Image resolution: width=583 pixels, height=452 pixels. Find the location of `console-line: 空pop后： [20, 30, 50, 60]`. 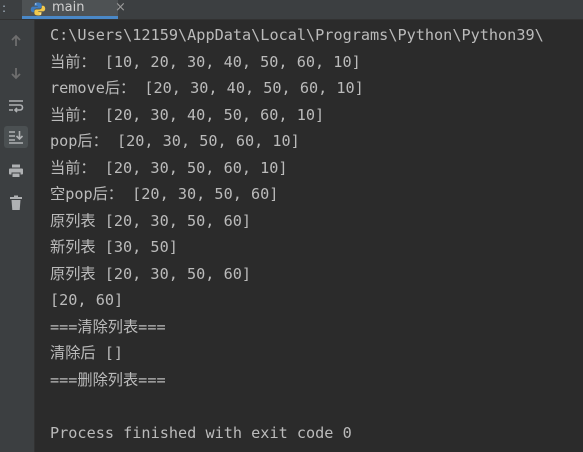

console-line: 空pop后： [20, 30, 50, 60] is located at coordinates (164, 194).